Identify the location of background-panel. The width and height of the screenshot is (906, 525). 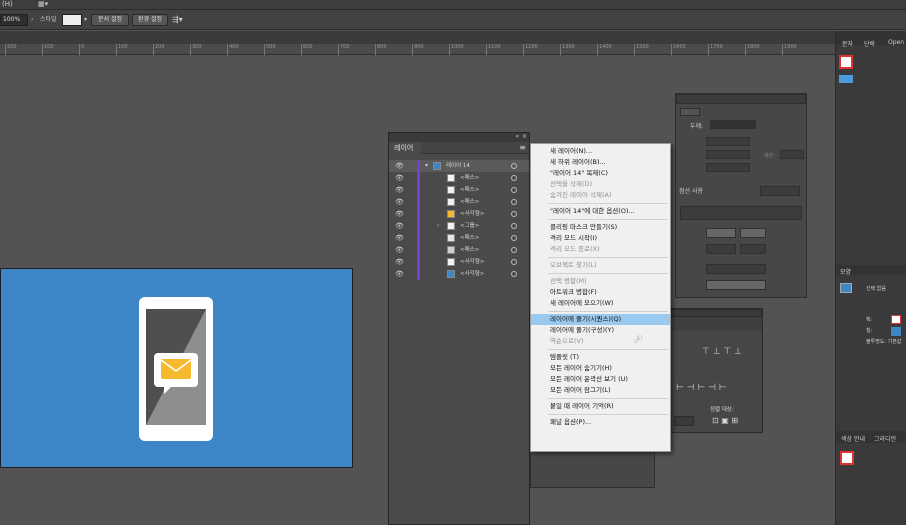
(592, 469).